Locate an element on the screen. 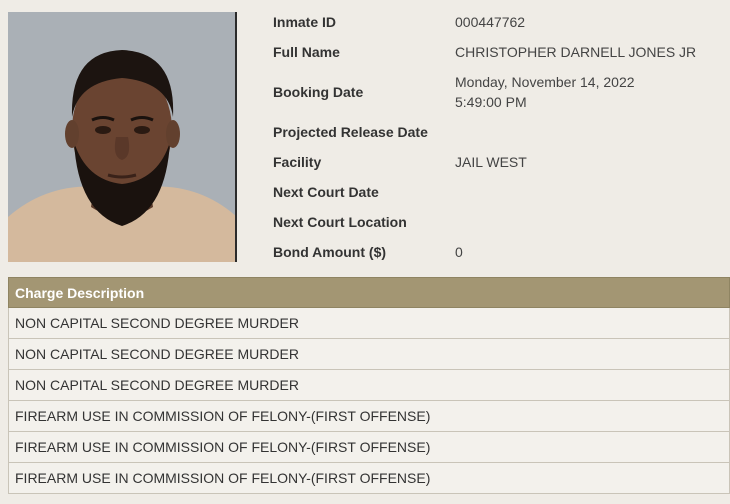  detail-label: Next Court Location is located at coordinates (340, 222).